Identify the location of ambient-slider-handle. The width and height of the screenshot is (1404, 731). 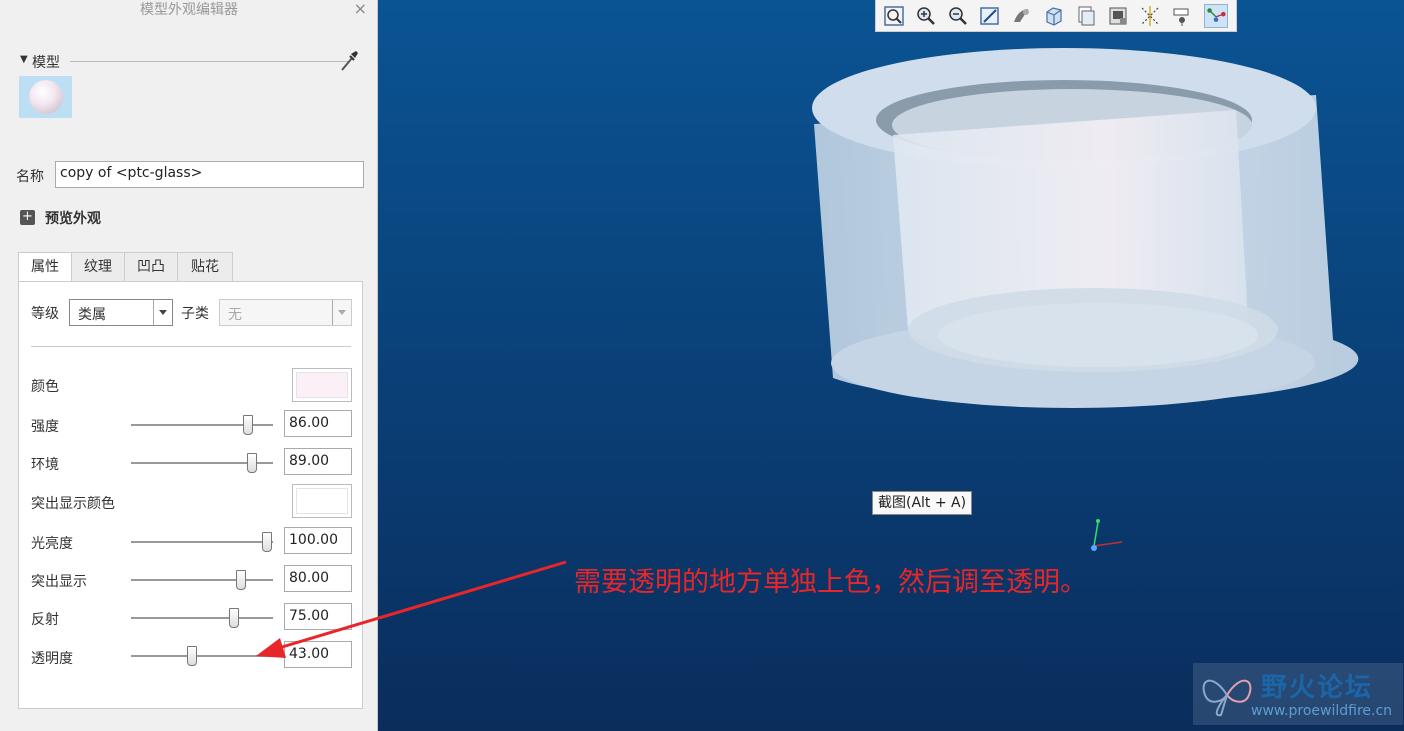
(252, 463).